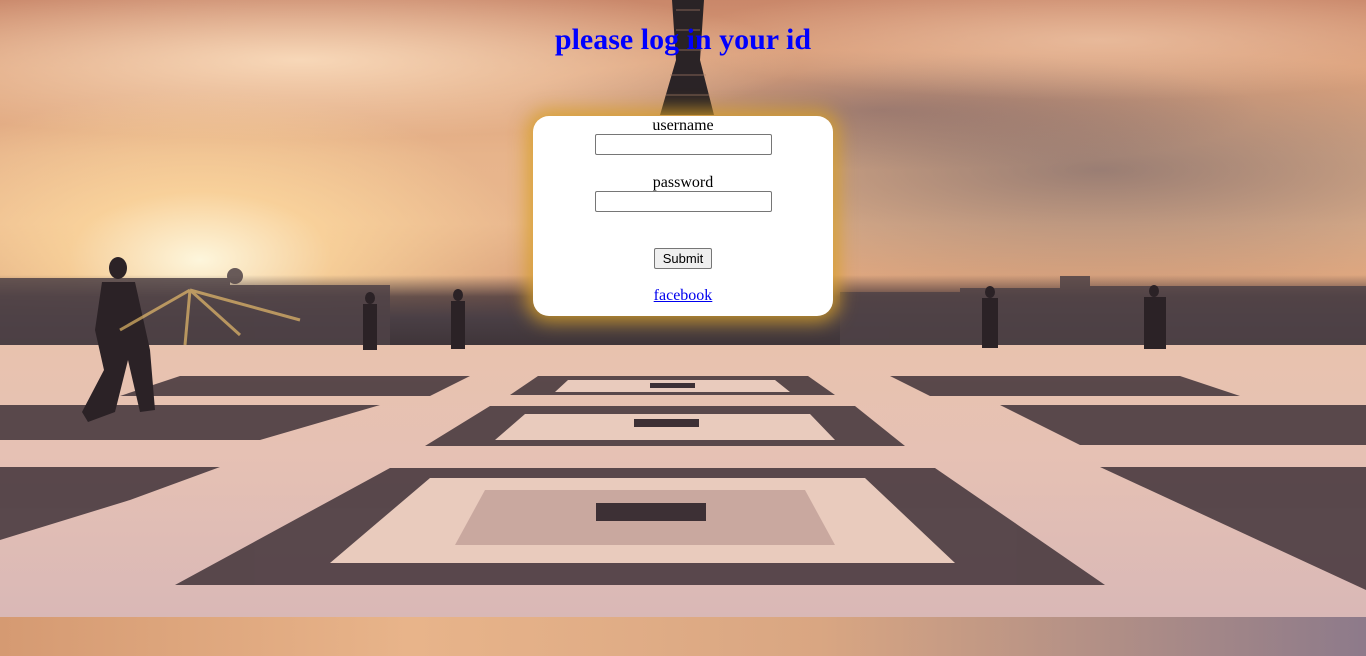  Describe the element at coordinates (683, 216) in the screenshot. I see `login-form: username password Submit facebook` at that location.